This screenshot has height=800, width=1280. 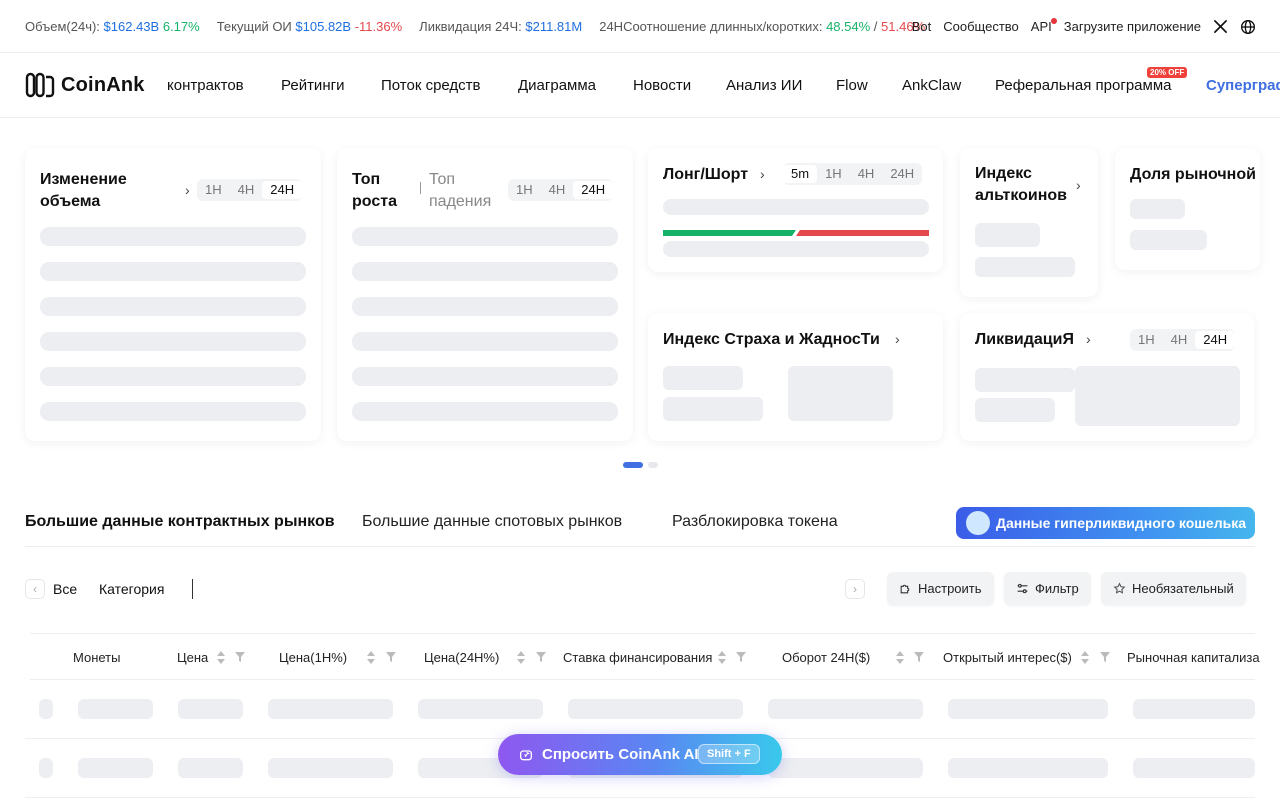 What do you see at coordinates (557, 85) in the screenshot?
I see `nav-item-chart: Диаграмма` at bounding box center [557, 85].